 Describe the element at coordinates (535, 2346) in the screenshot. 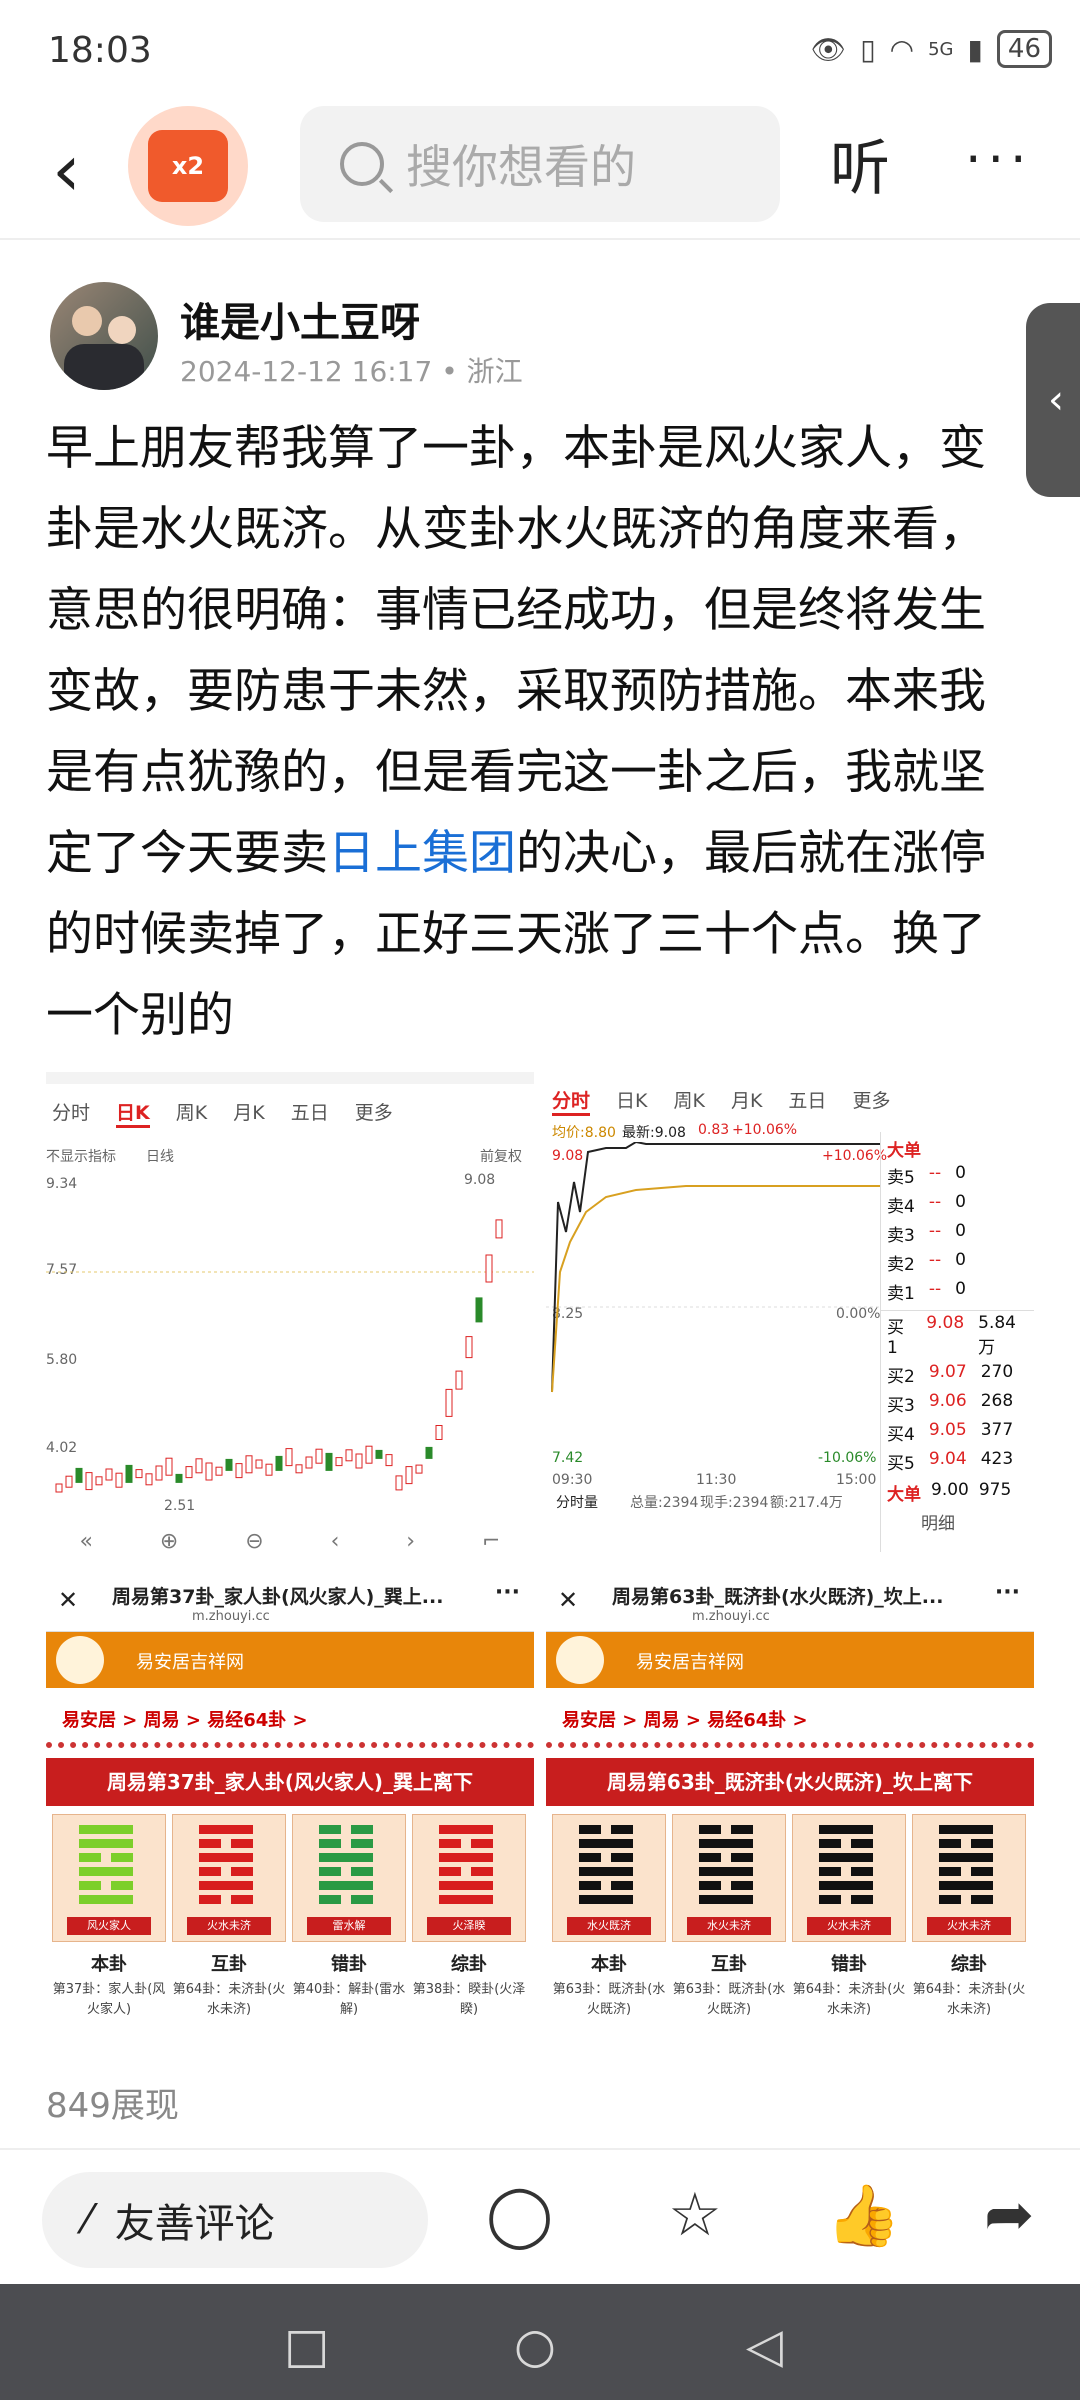

I see `circle-icon: ○` at that location.